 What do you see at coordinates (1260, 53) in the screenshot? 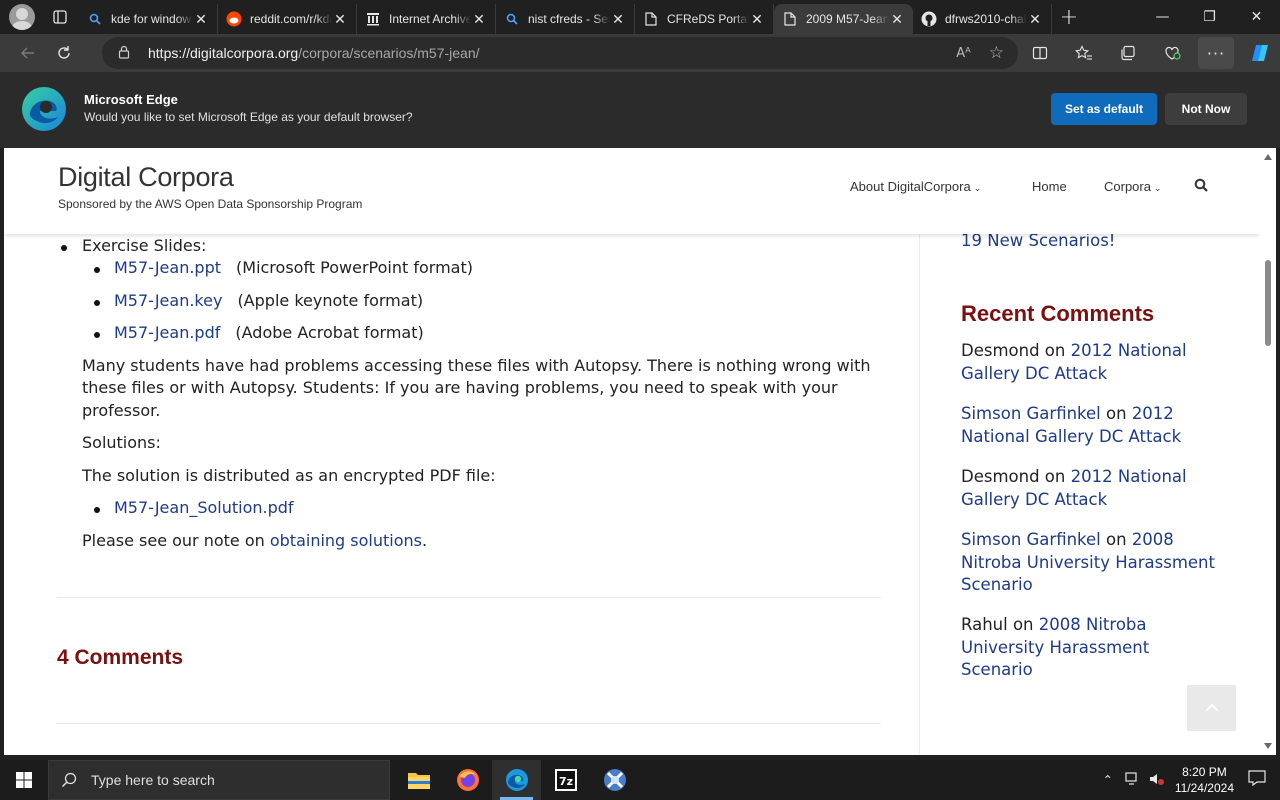
I see `copilot-icon` at bounding box center [1260, 53].